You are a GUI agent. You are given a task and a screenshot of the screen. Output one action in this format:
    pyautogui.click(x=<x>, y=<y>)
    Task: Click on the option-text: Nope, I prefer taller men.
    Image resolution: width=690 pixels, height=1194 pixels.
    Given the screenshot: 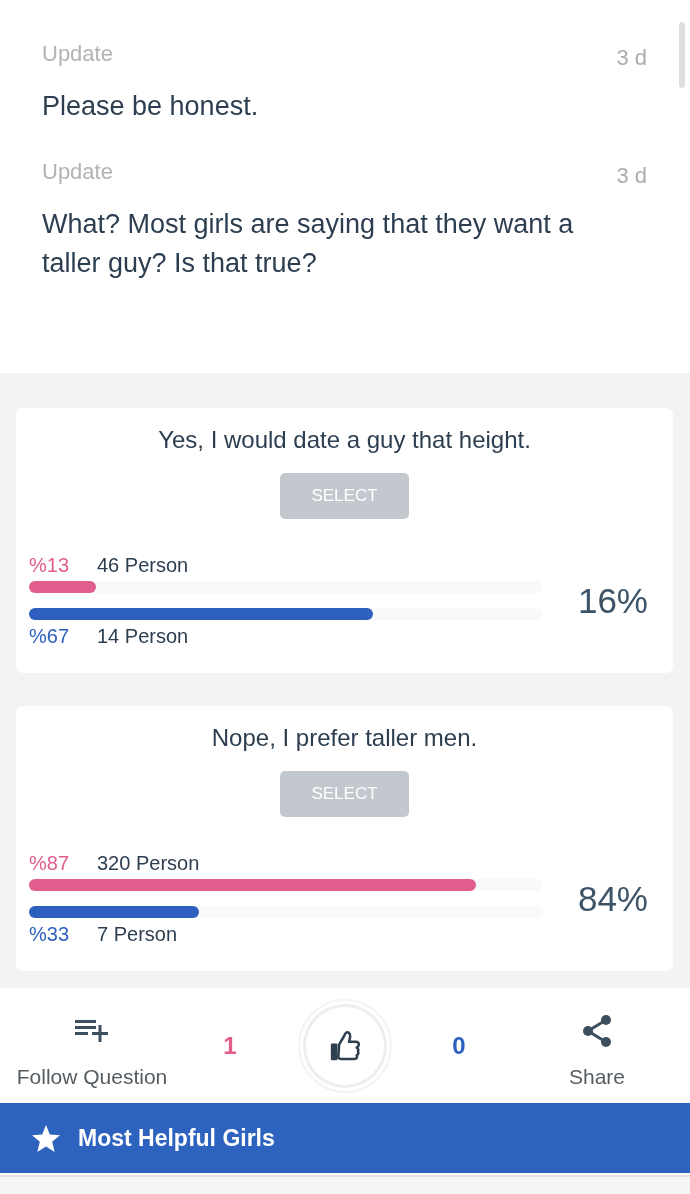 What is the action you would take?
    pyautogui.click(x=344, y=738)
    